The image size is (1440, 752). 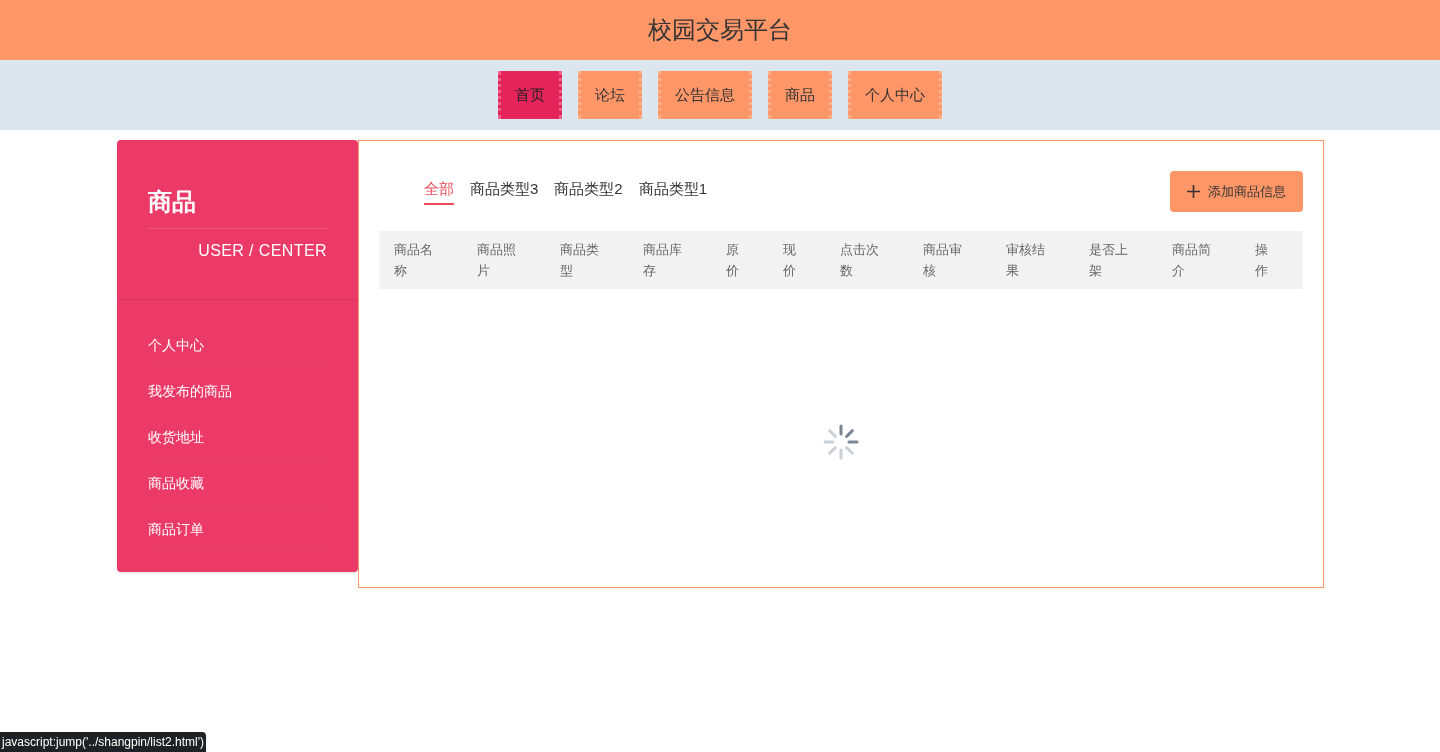 What do you see at coordinates (439, 191) in the screenshot?
I see `filter-tab: 全部` at bounding box center [439, 191].